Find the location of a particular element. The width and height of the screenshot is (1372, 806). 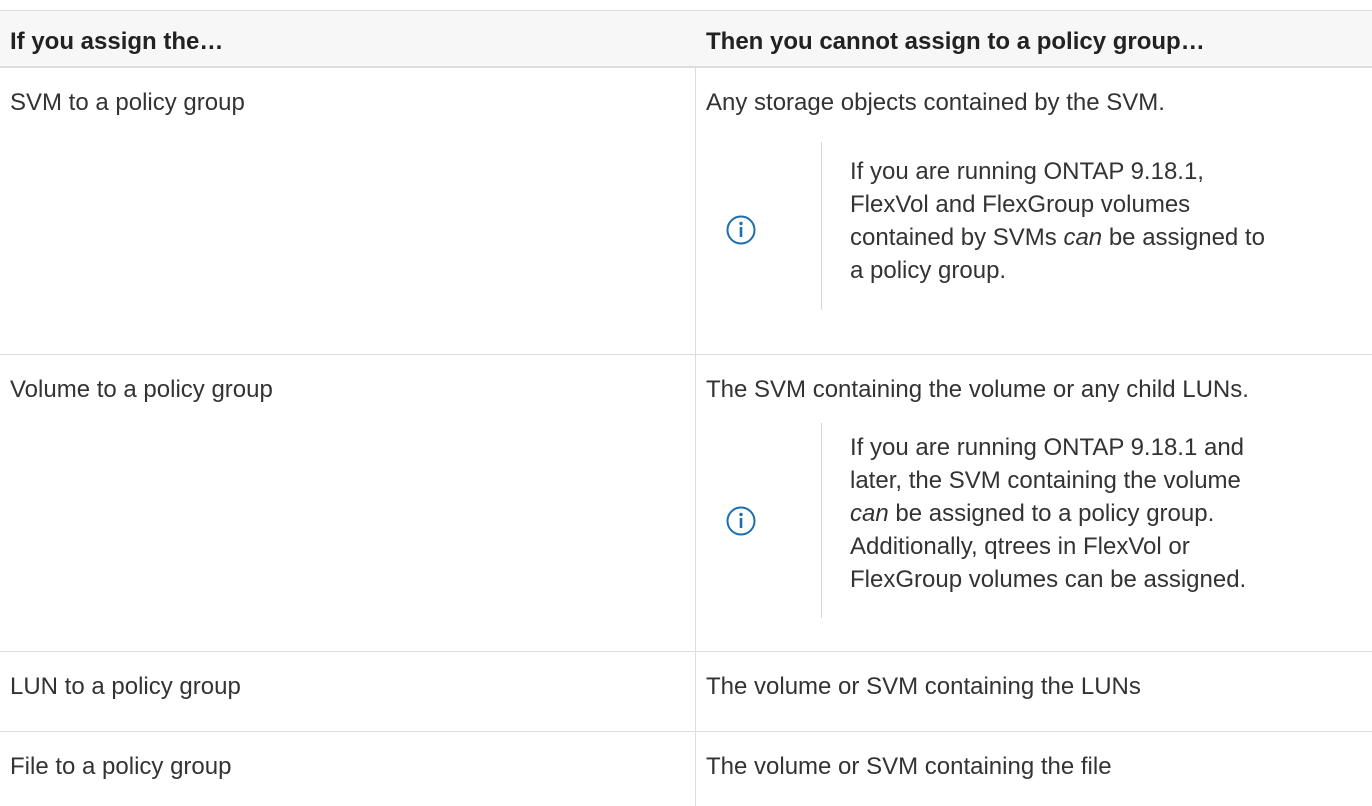

note-line: FlexVol and FlexGroup volumes is located at coordinates (1020, 204).